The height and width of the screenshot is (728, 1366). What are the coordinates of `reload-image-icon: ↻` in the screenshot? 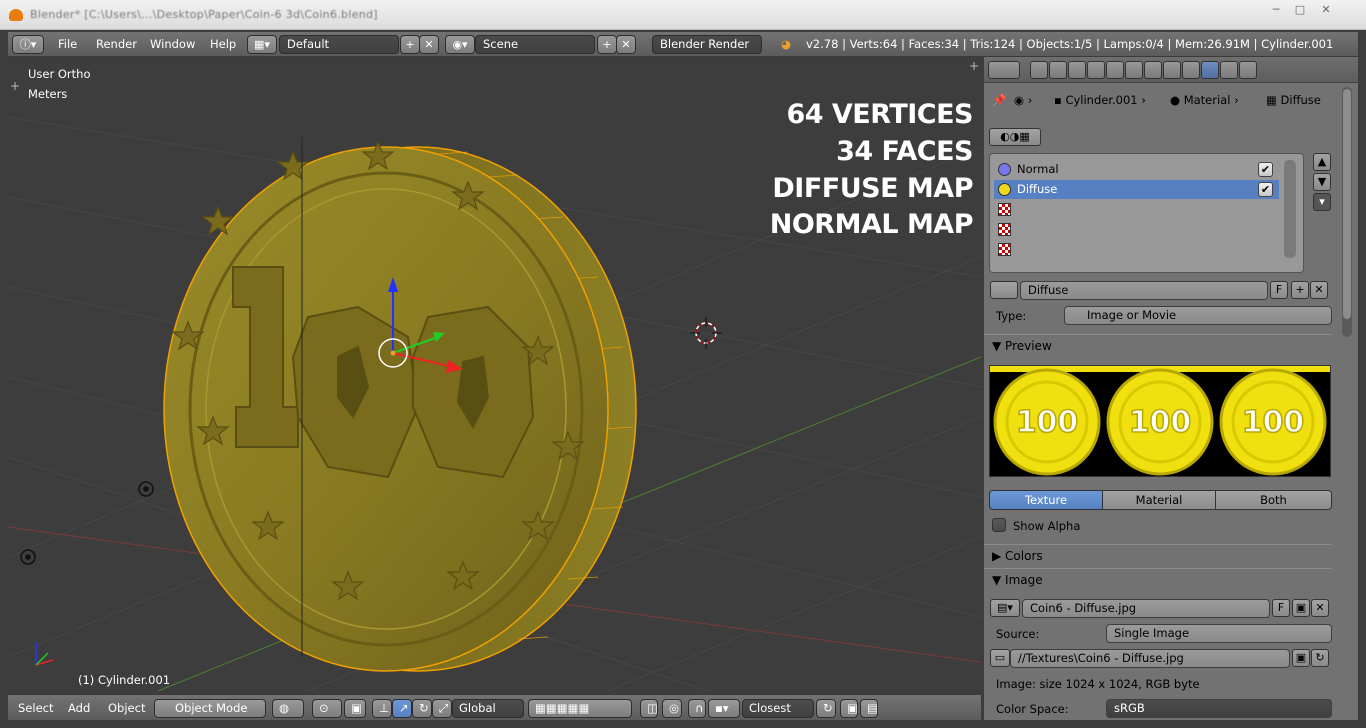 It's located at (1320, 658).